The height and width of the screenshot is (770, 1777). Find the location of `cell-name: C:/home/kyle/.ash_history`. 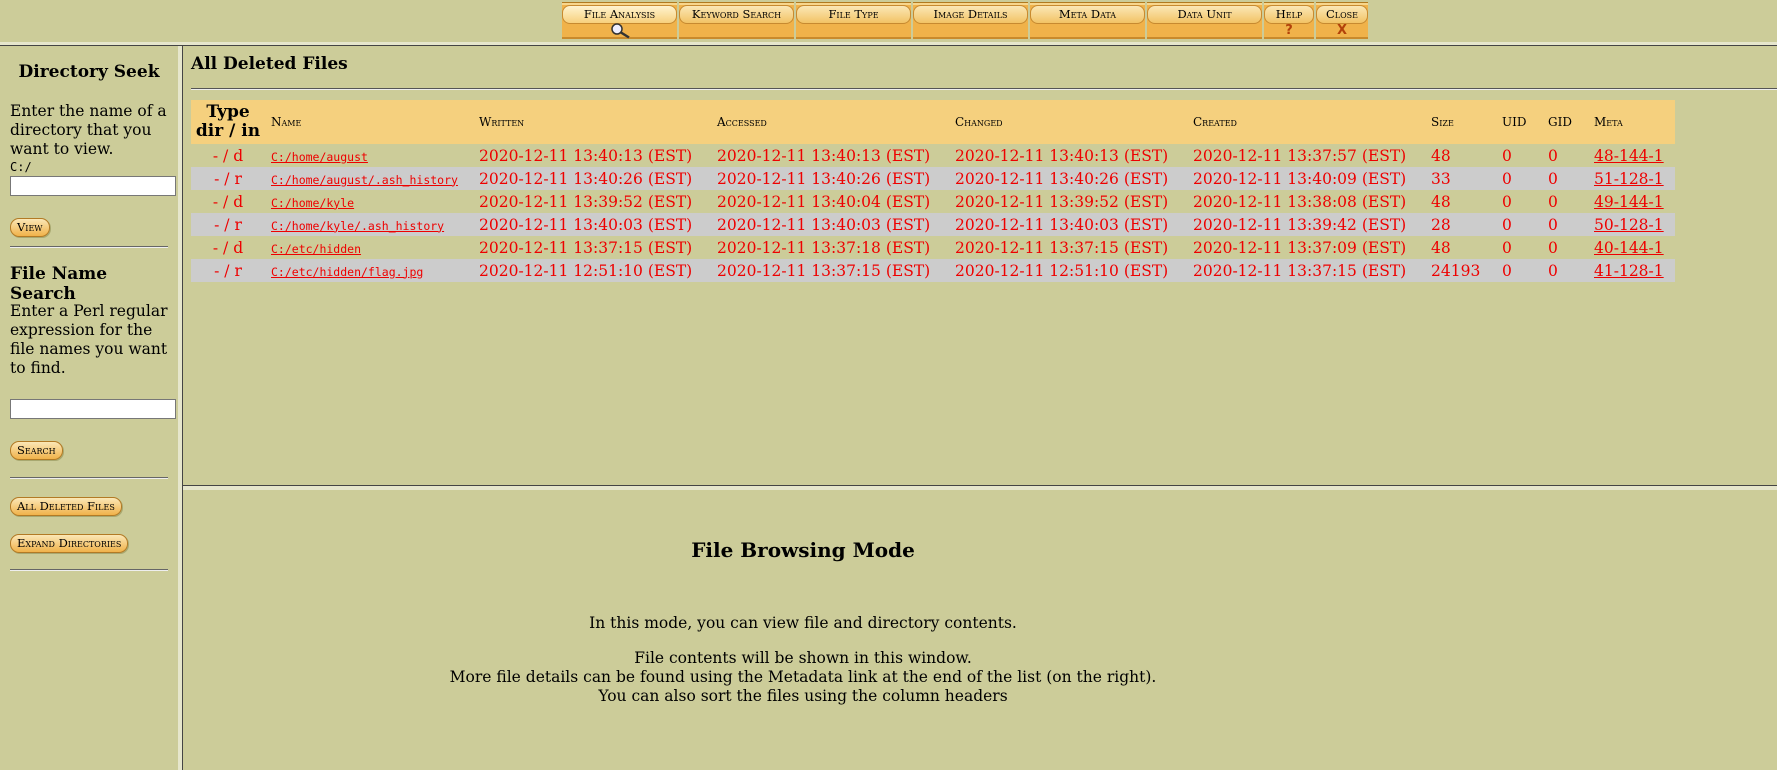

cell-name: C:/home/kyle/.ash_history is located at coordinates (369, 224).